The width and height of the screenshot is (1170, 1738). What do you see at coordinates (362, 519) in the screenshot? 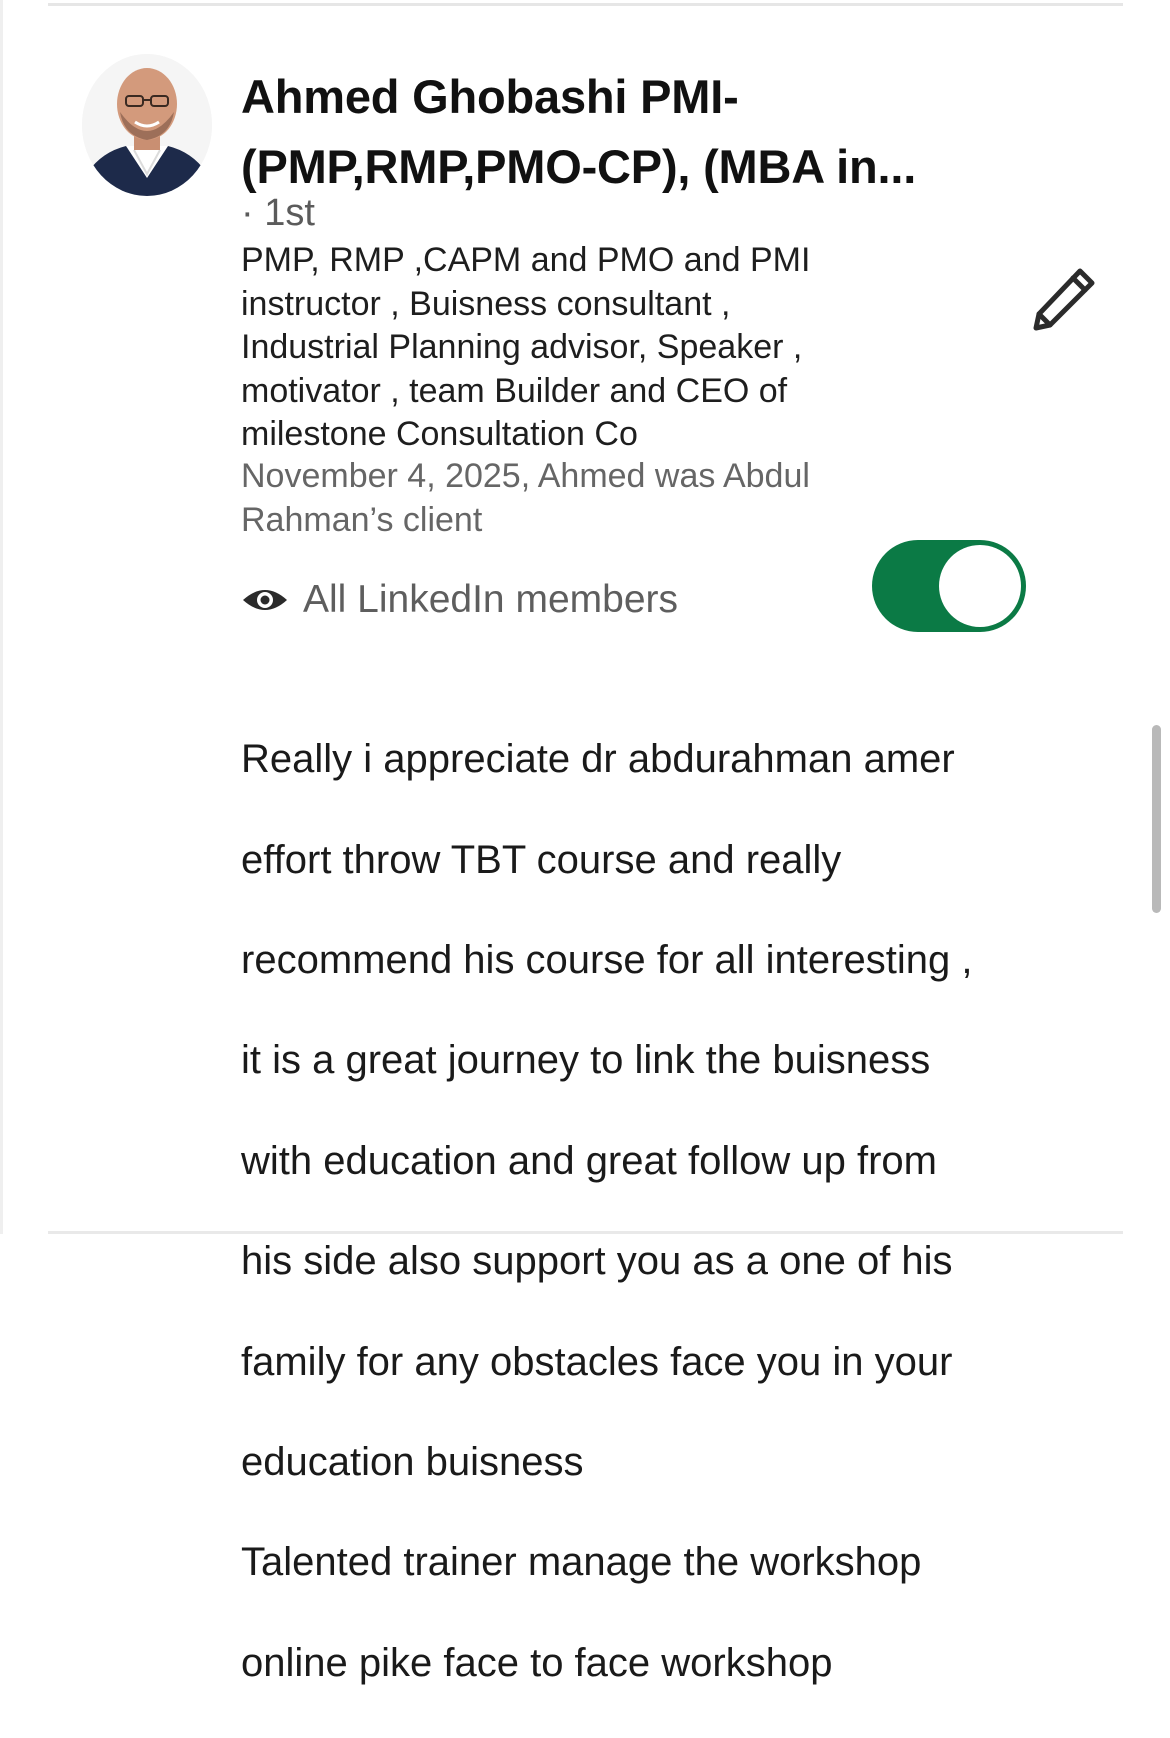
I see `relationship-line: Rahman’s client` at bounding box center [362, 519].